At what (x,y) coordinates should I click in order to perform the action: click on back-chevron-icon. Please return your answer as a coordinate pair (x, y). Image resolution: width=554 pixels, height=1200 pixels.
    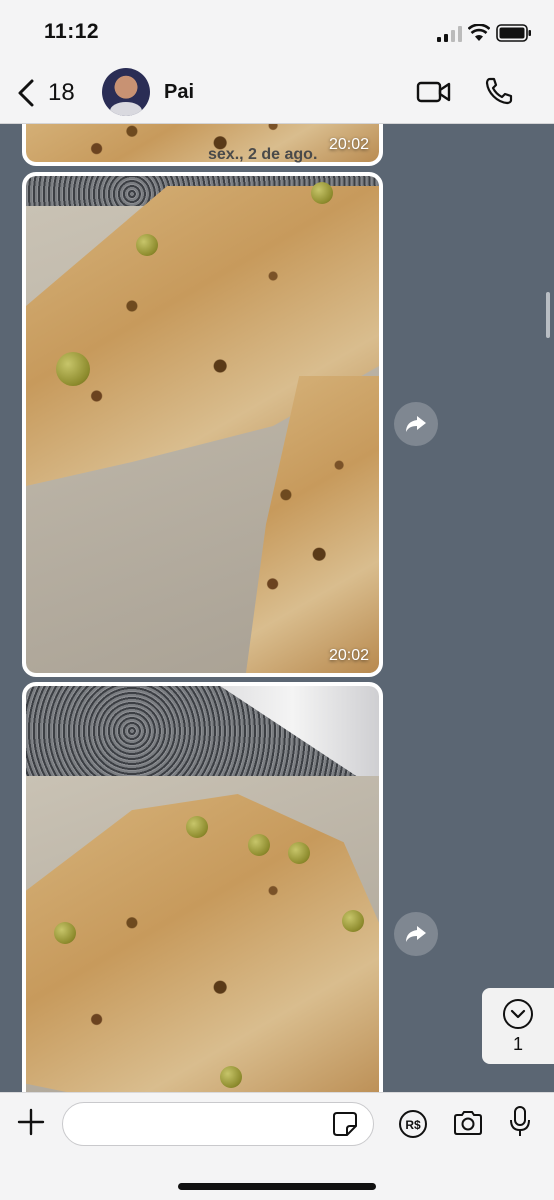
    Looking at the image, I should click on (27, 93).